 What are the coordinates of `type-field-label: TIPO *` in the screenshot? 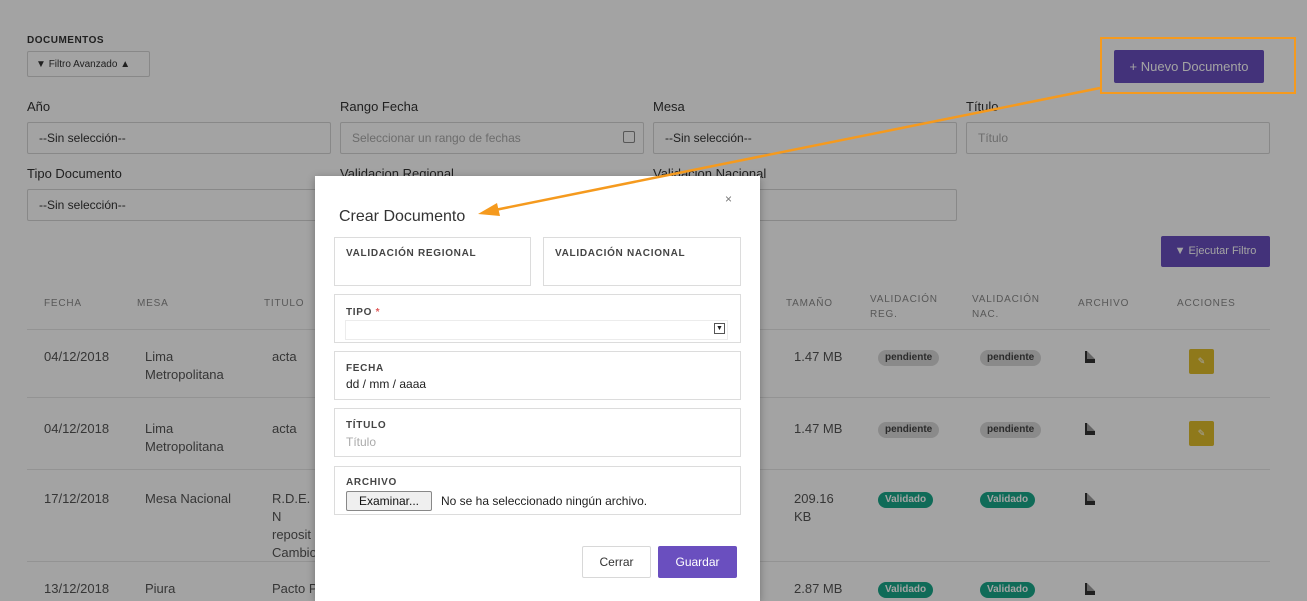 It's located at (363, 312).